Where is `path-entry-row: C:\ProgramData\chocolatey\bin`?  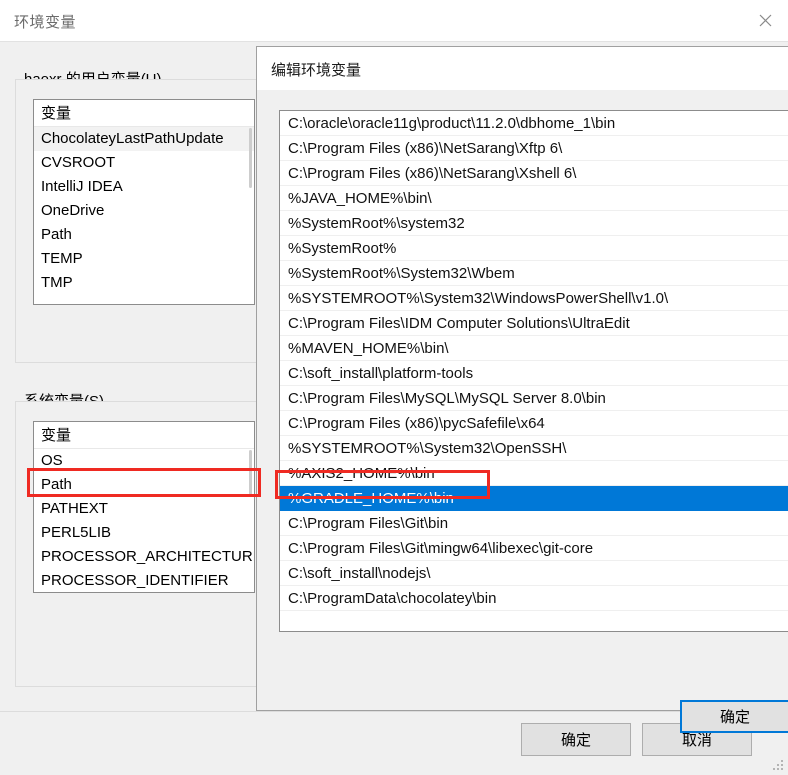 path-entry-row: C:\ProgramData\chocolatey\bin is located at coordinates (534, 598).